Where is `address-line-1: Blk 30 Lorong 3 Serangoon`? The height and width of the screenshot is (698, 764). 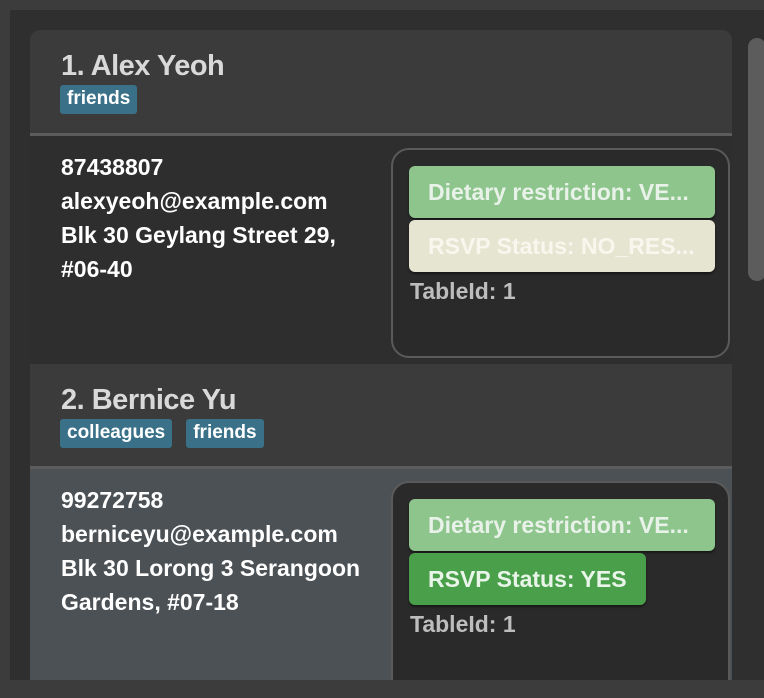 address-line-1: Blk 30 Lorong 3 Serangoon is located at coordinates (211, 568).